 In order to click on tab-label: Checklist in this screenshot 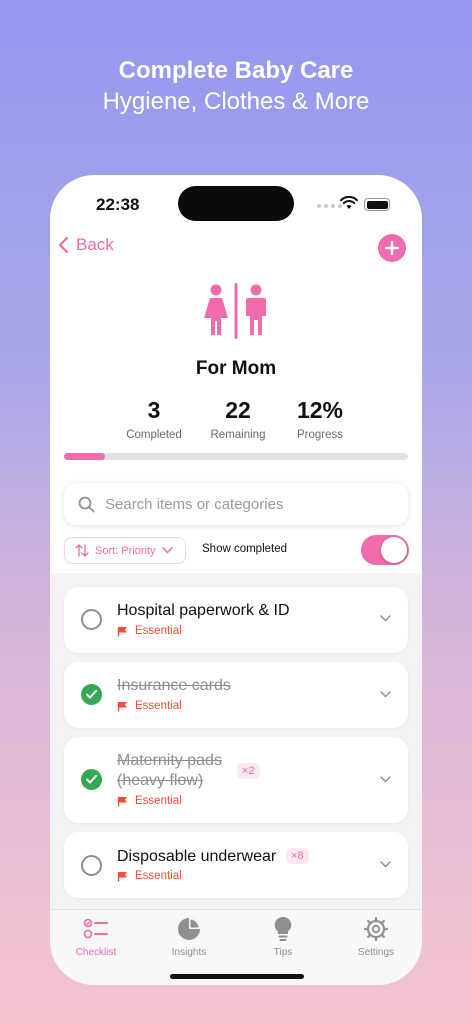, I will do `click(96, 952)`.